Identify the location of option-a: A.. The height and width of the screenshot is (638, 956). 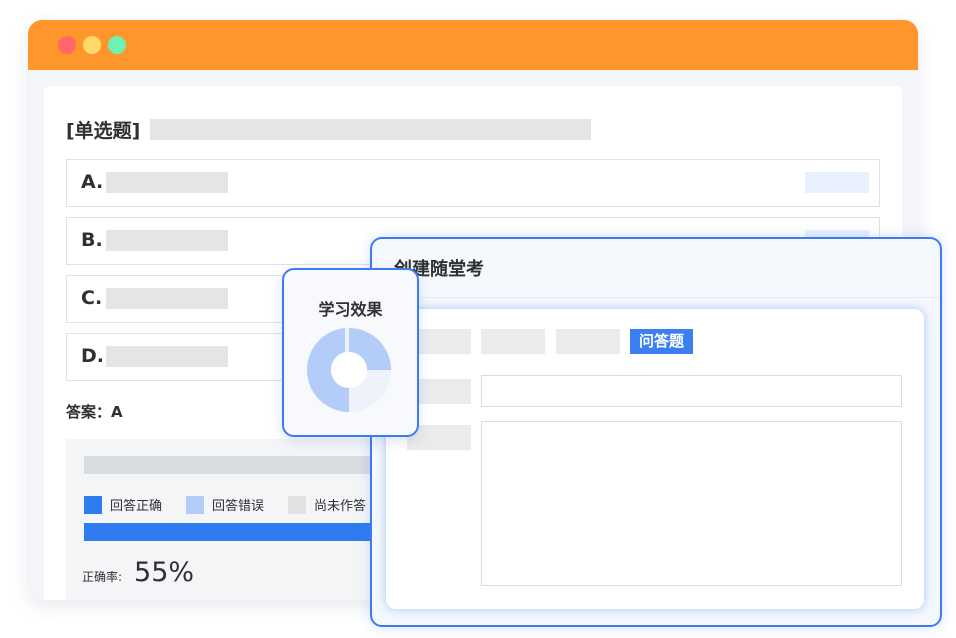
(473, 183).